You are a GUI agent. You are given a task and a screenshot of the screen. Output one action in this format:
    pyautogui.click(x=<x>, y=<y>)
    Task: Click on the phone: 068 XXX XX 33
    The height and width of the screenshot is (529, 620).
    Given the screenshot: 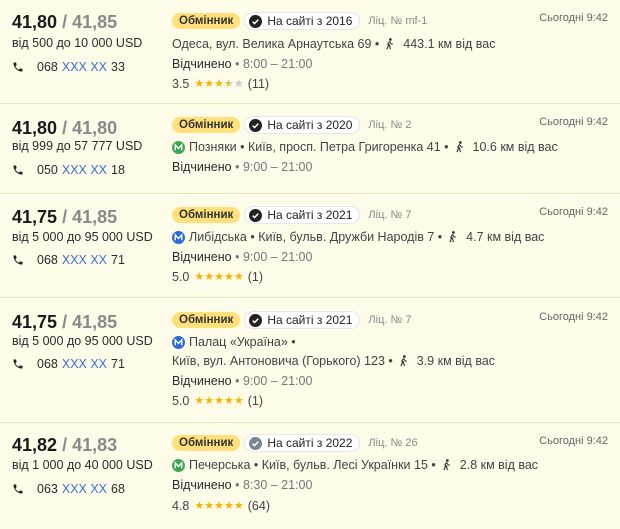 What is the action you would take?
    pyautogui.click(x=68, y=67)
    